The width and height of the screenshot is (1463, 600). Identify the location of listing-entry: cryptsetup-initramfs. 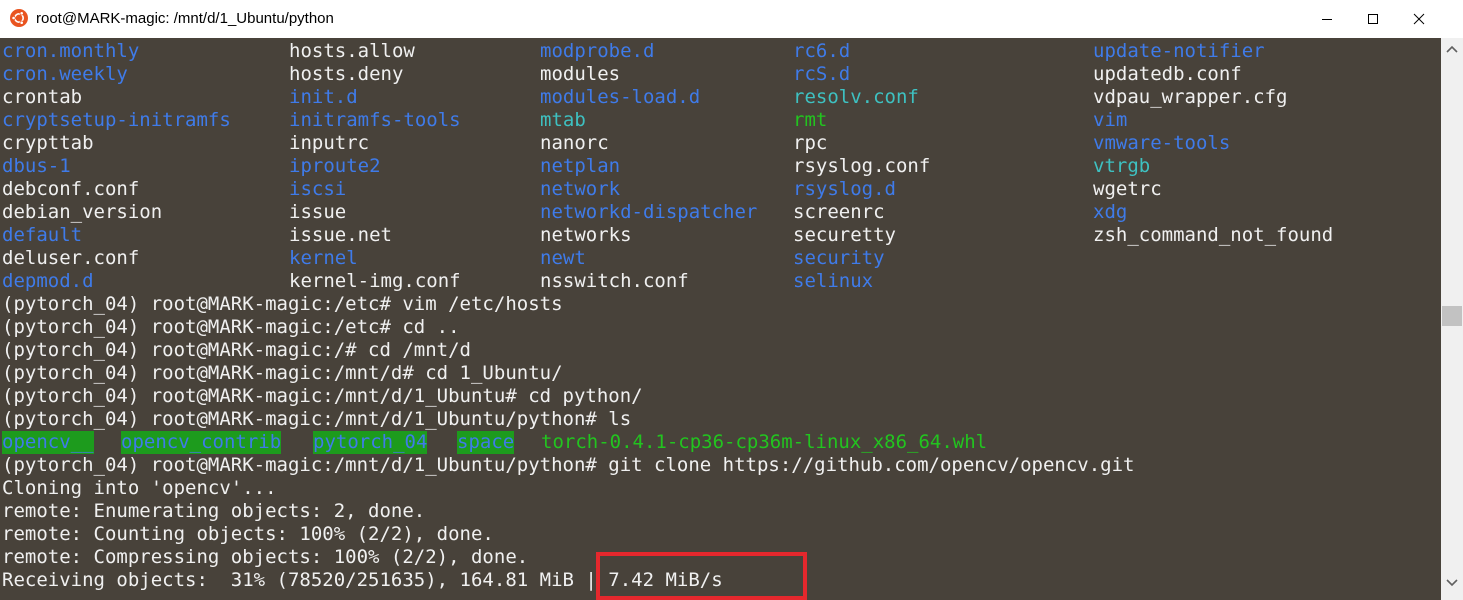
(116, 120).